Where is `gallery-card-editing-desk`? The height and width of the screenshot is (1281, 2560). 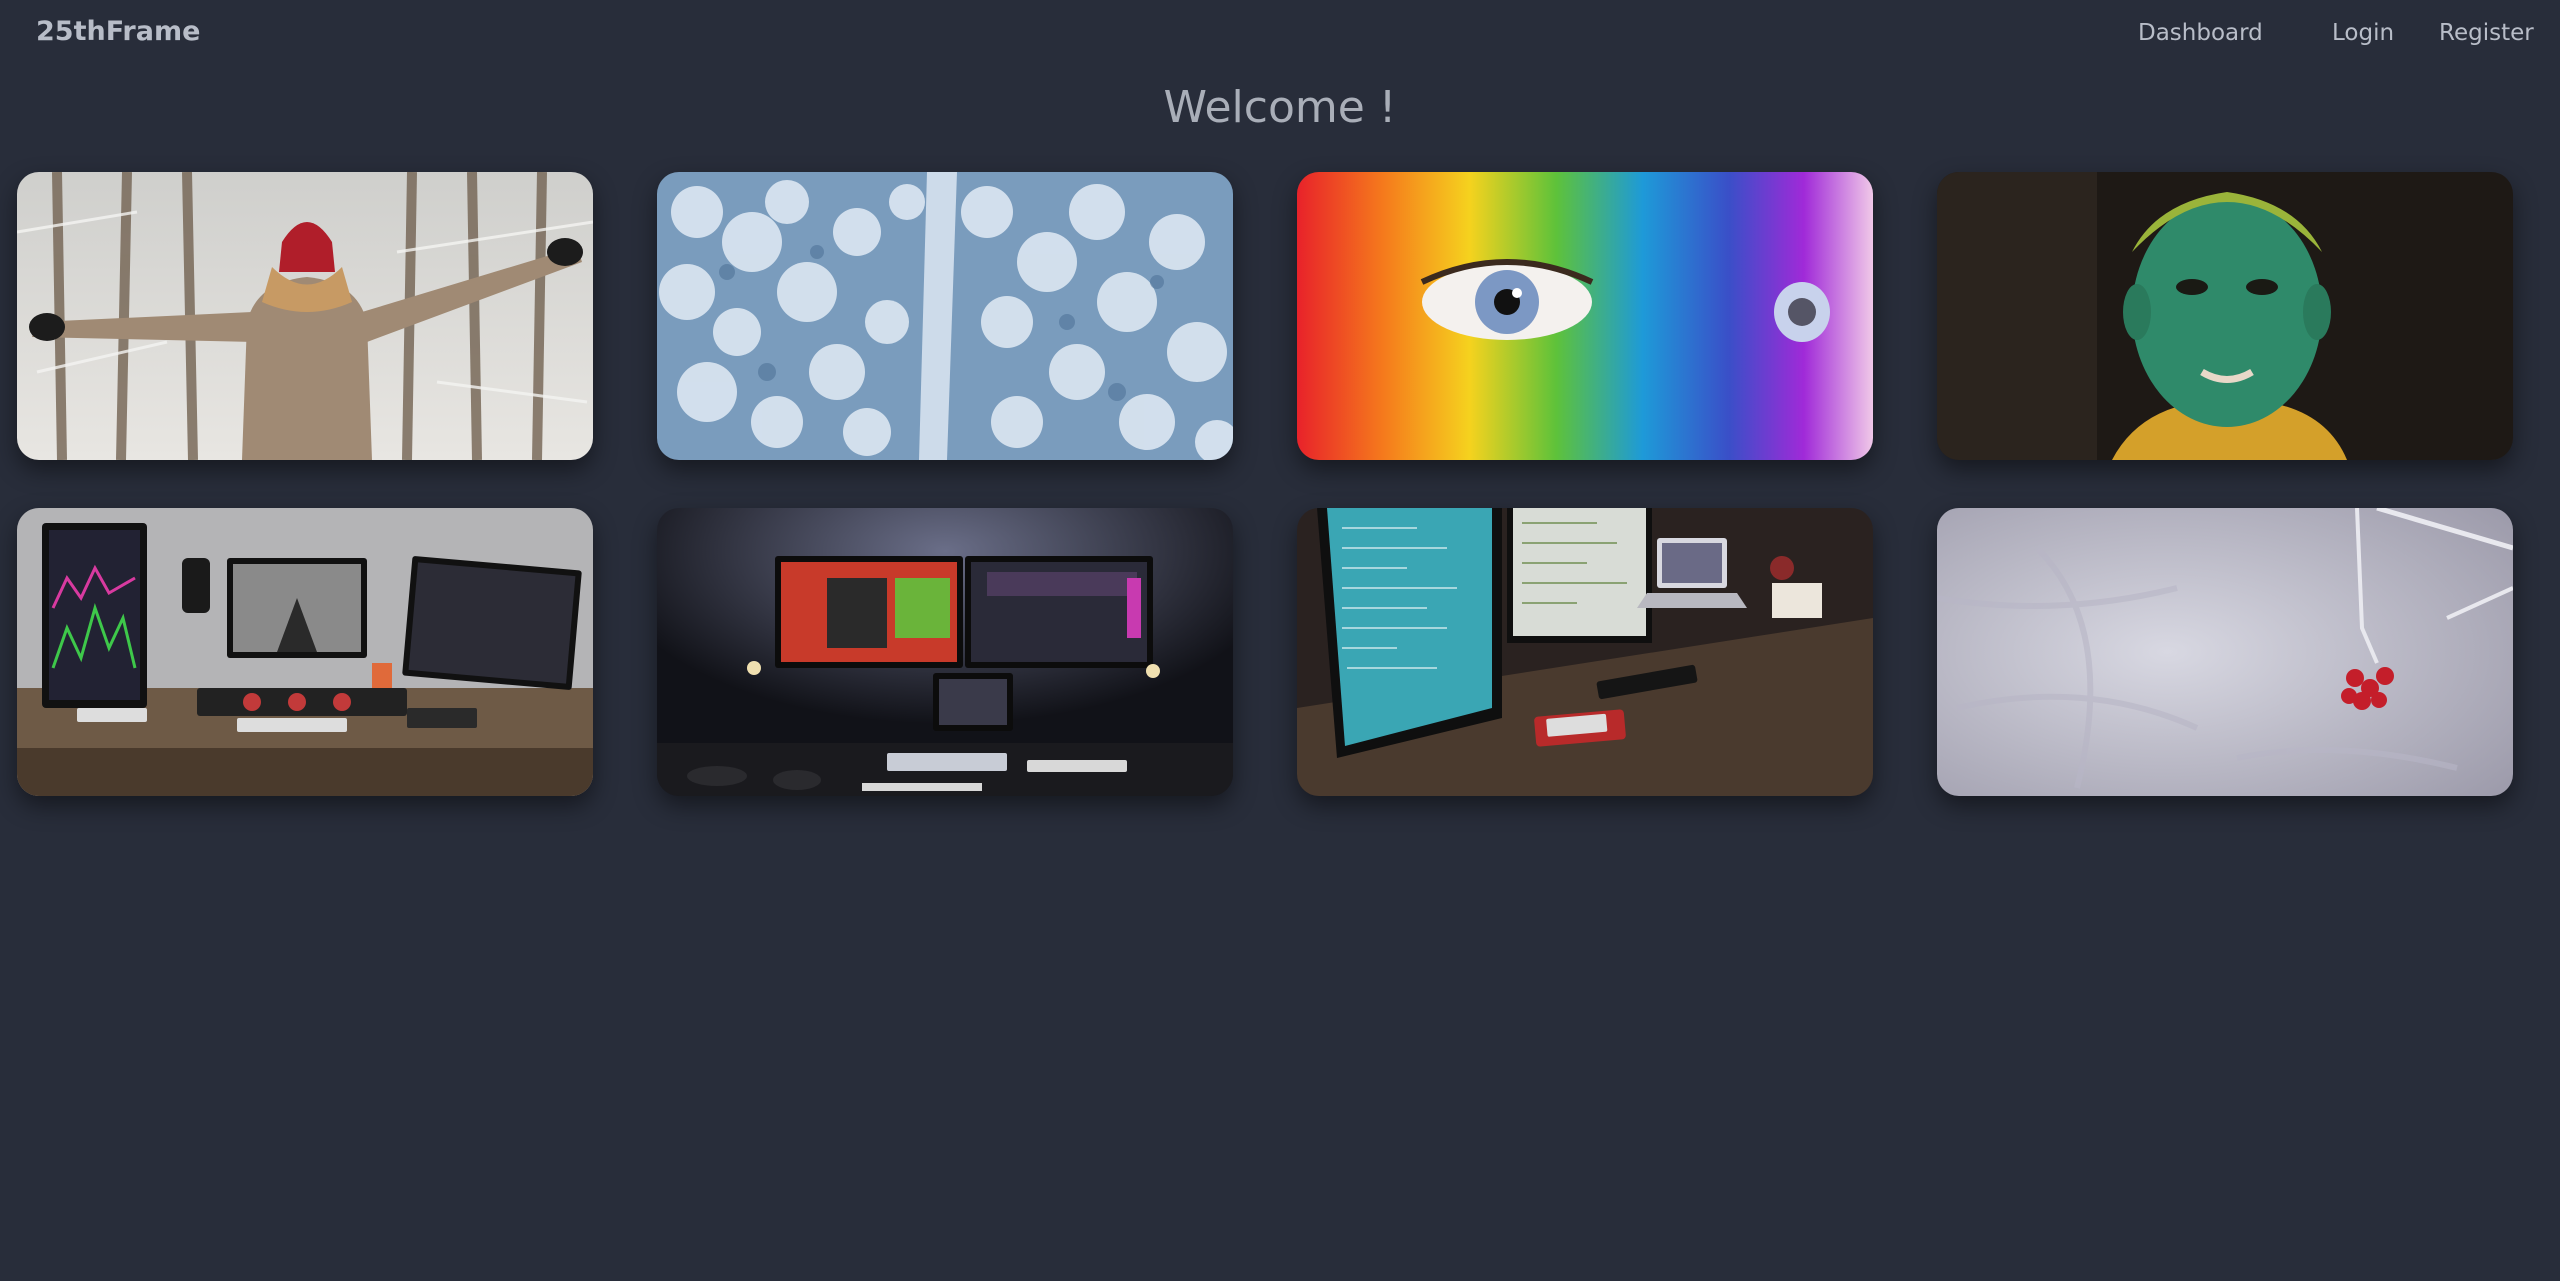
gallery-card-editing-desk is located at coordinates (305, 652).